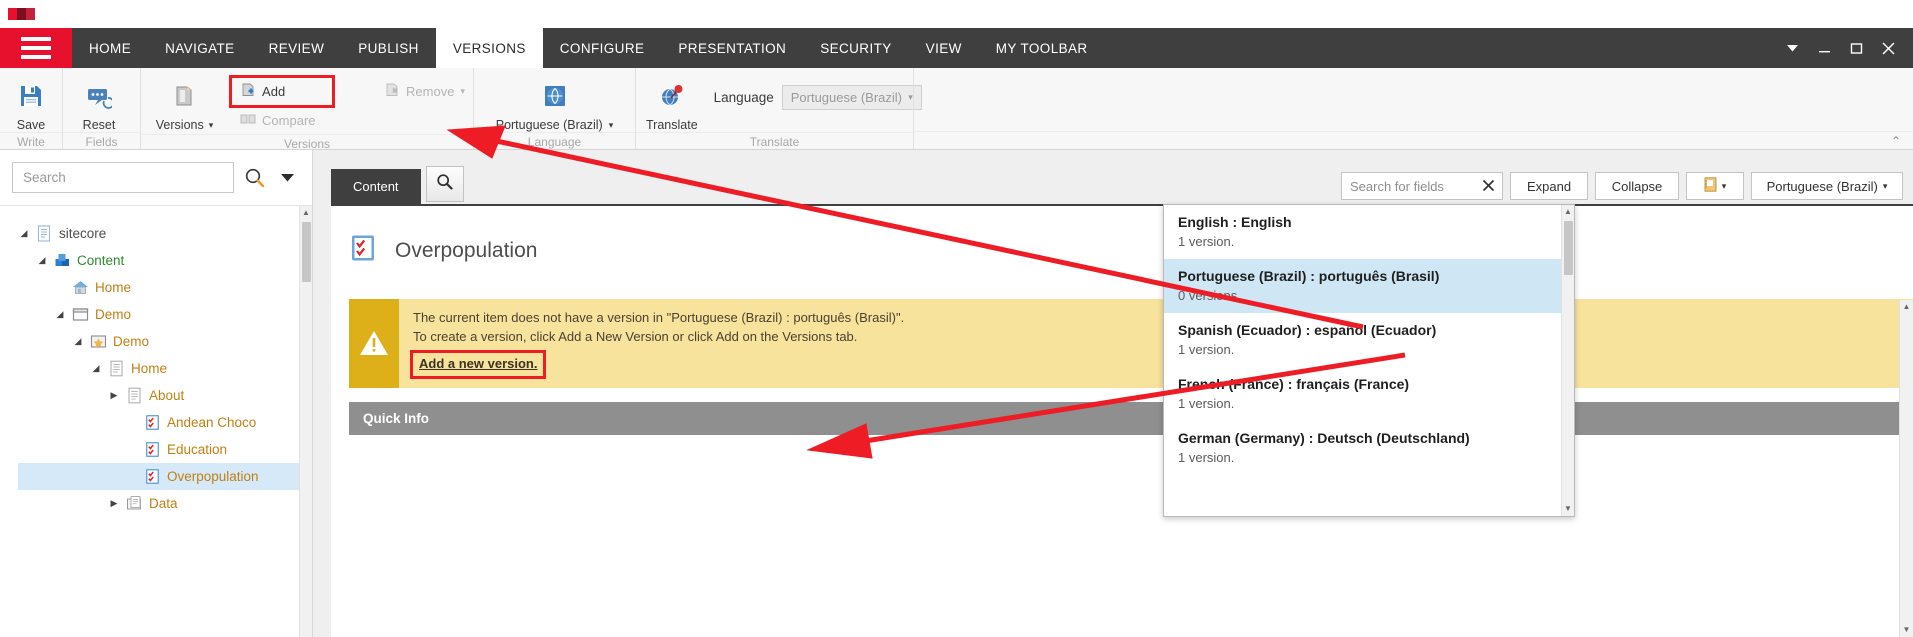 This screenshot has width=1913, height=637. Describe the element at coordinates (1906, 468) in the screenshot. I see `content-scrollbar: ▲ ▼` at that location.